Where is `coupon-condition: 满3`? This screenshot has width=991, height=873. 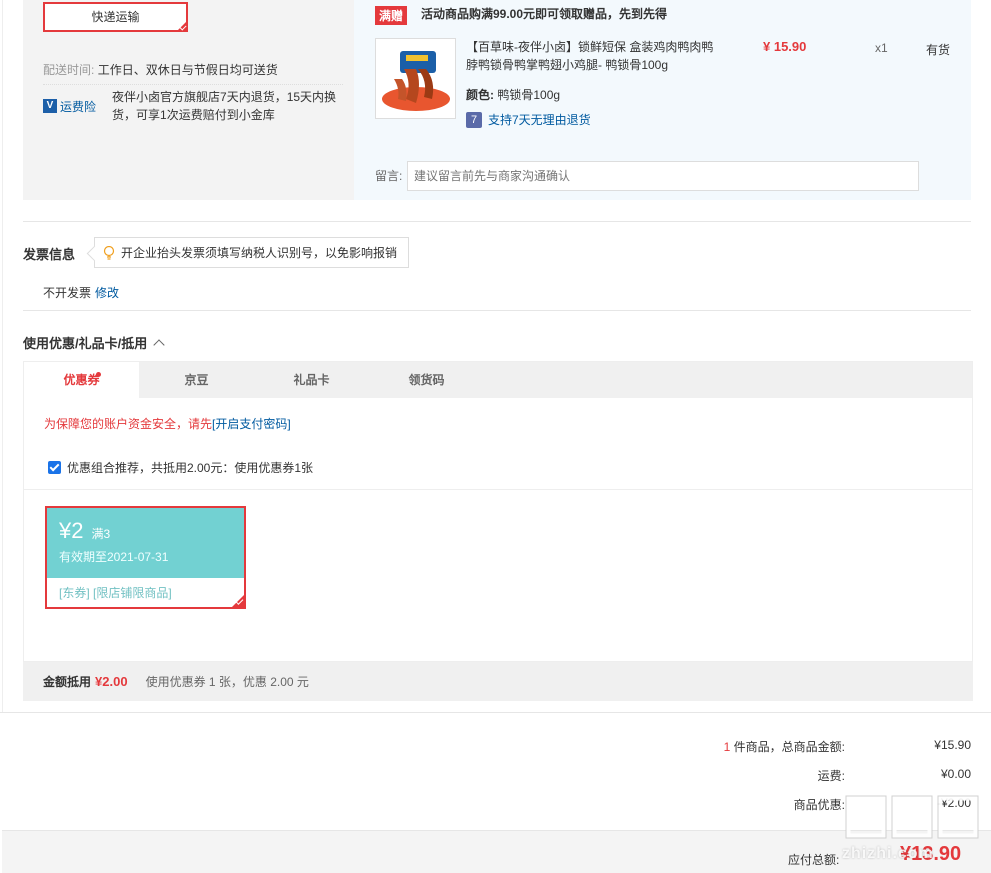 coupon-condition: 满3 is located at coordinates (101, 534).